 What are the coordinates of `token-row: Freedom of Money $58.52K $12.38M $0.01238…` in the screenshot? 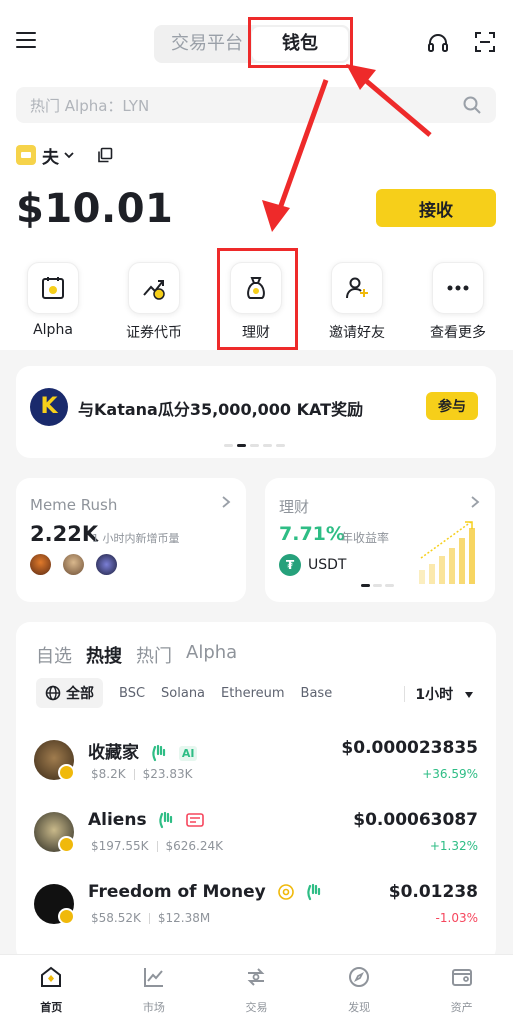 It's located at (256, 912).